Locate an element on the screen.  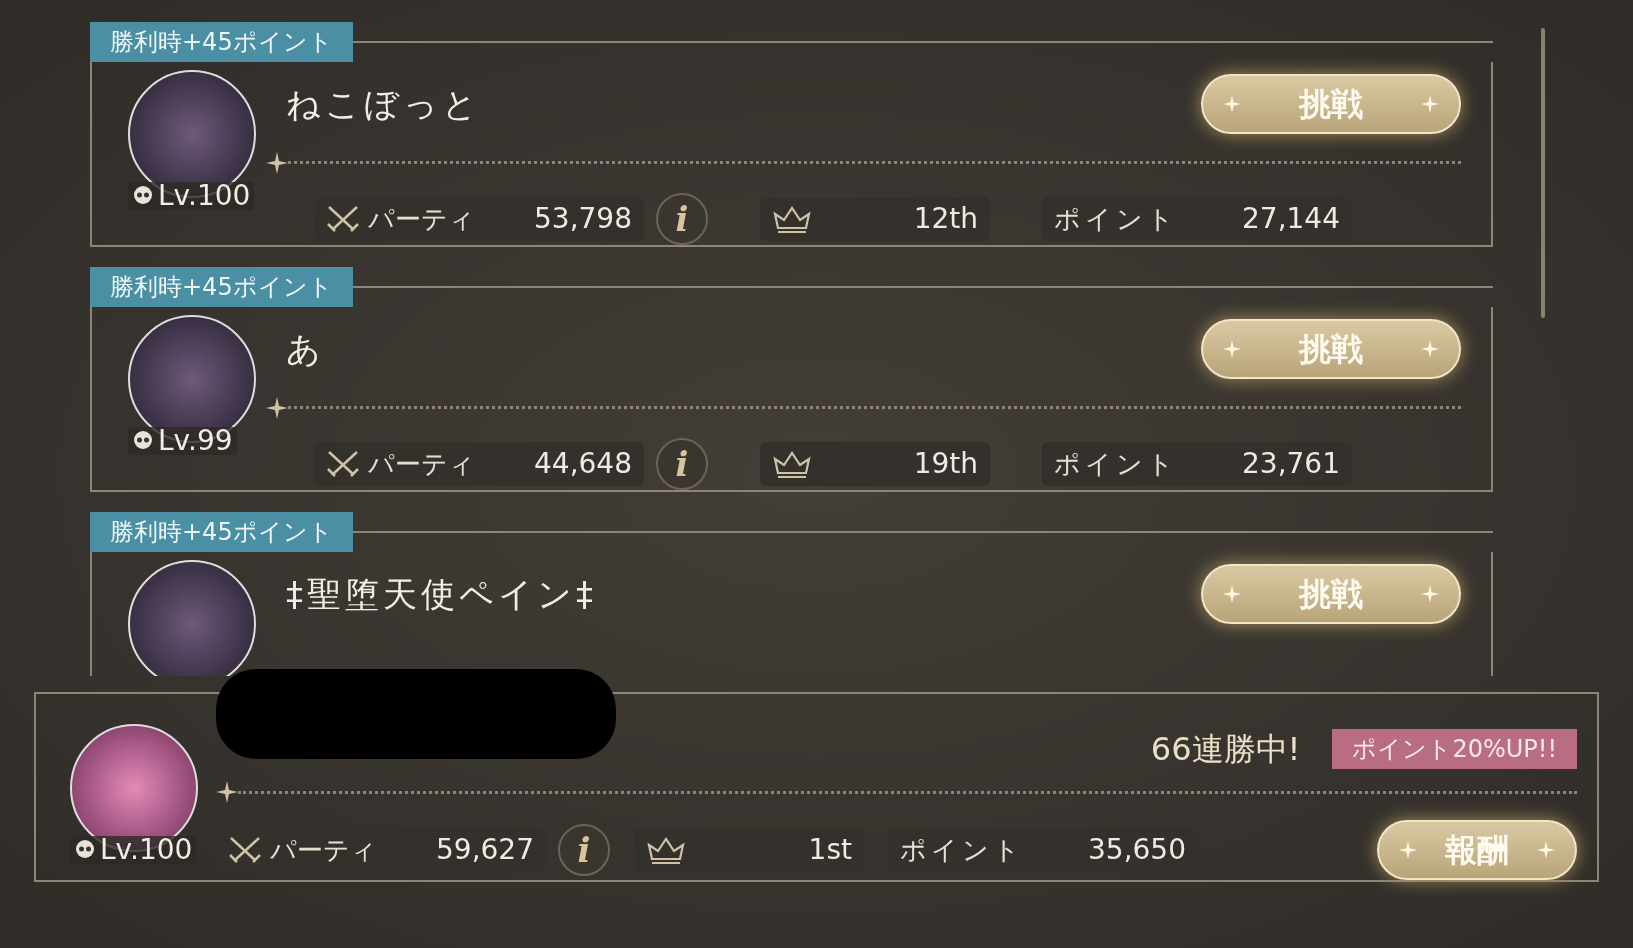
bonus-badge: ポイント20%UP!! is located at coordinates (1454, 749).